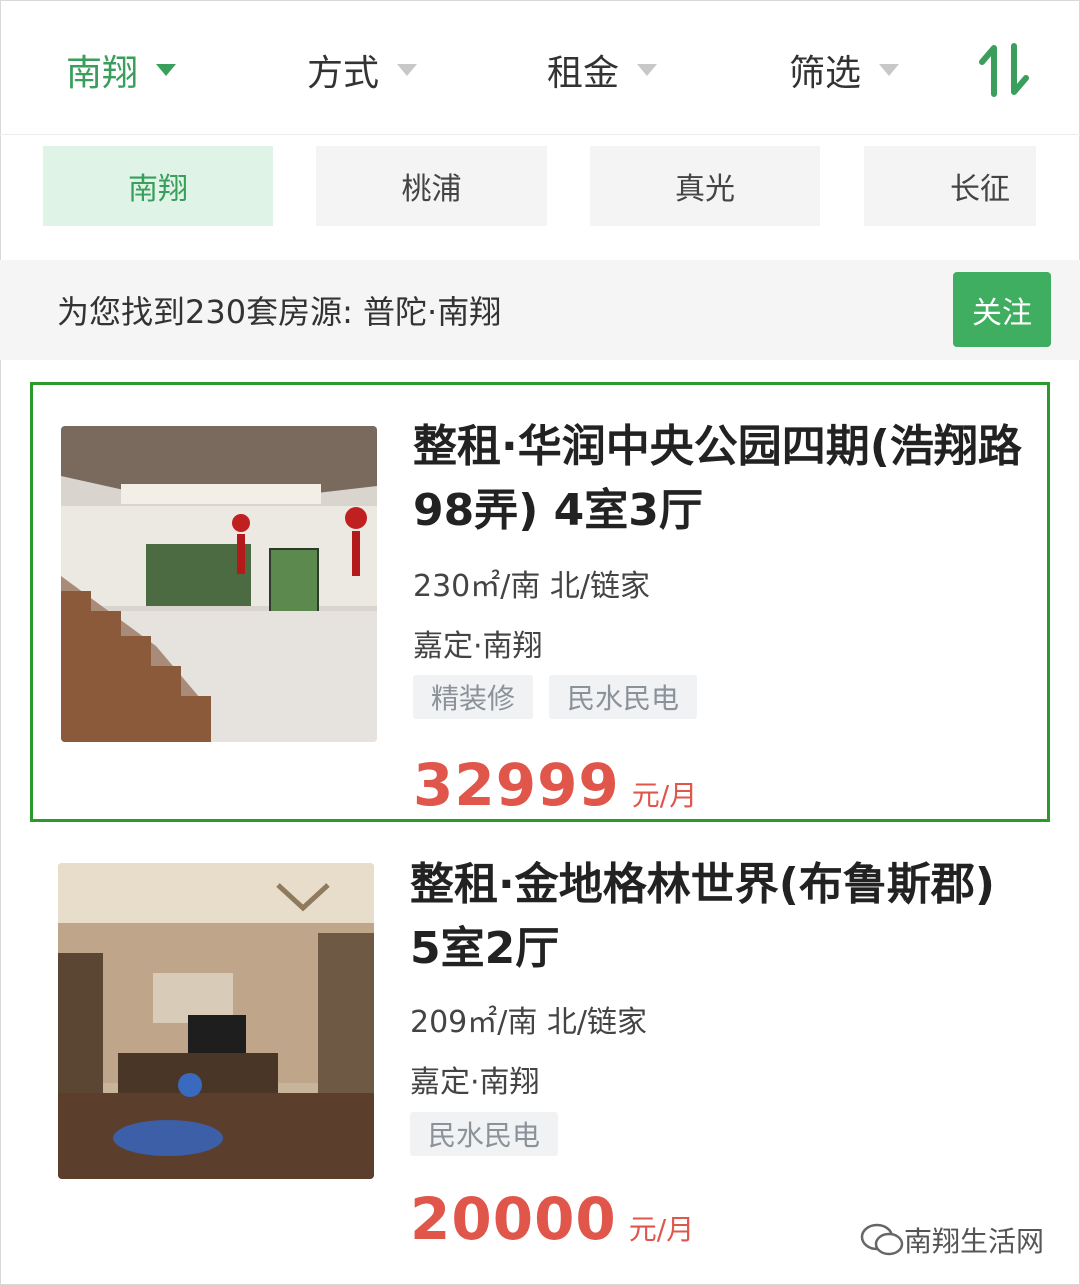 This screenshot has width=1080, height=1285. What do you see at coordinates (1002, 309) in the screenshot?
I see `follow-button: 关注` at bounding box center [1002, 309].